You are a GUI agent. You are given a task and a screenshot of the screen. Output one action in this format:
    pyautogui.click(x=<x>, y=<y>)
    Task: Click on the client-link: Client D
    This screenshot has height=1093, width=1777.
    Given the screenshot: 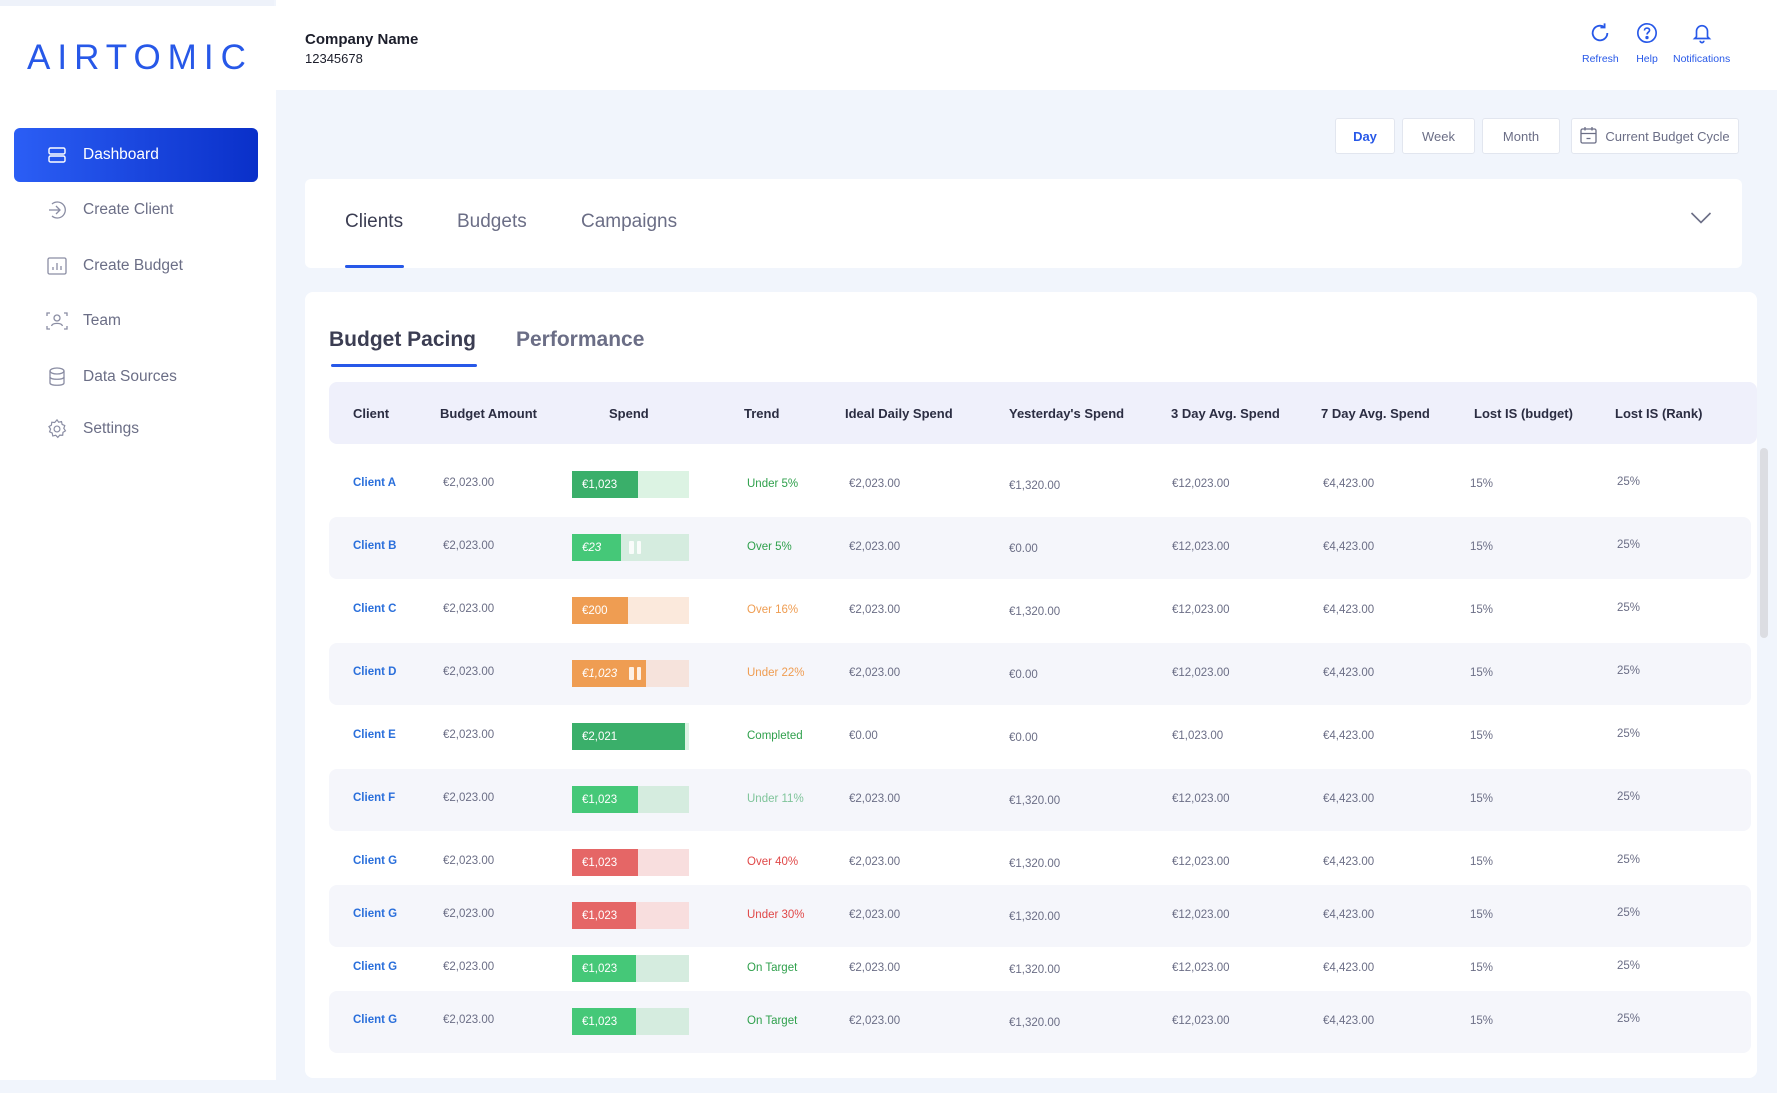 What is the action you would take?
    pyautogui.click(x=374, y=672)
    